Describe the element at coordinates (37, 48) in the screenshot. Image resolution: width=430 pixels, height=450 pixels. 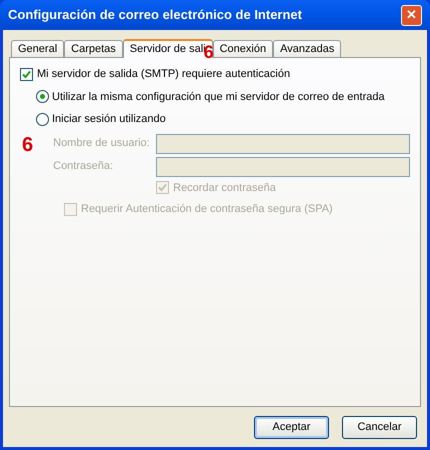
I see `tab: General` at that location.